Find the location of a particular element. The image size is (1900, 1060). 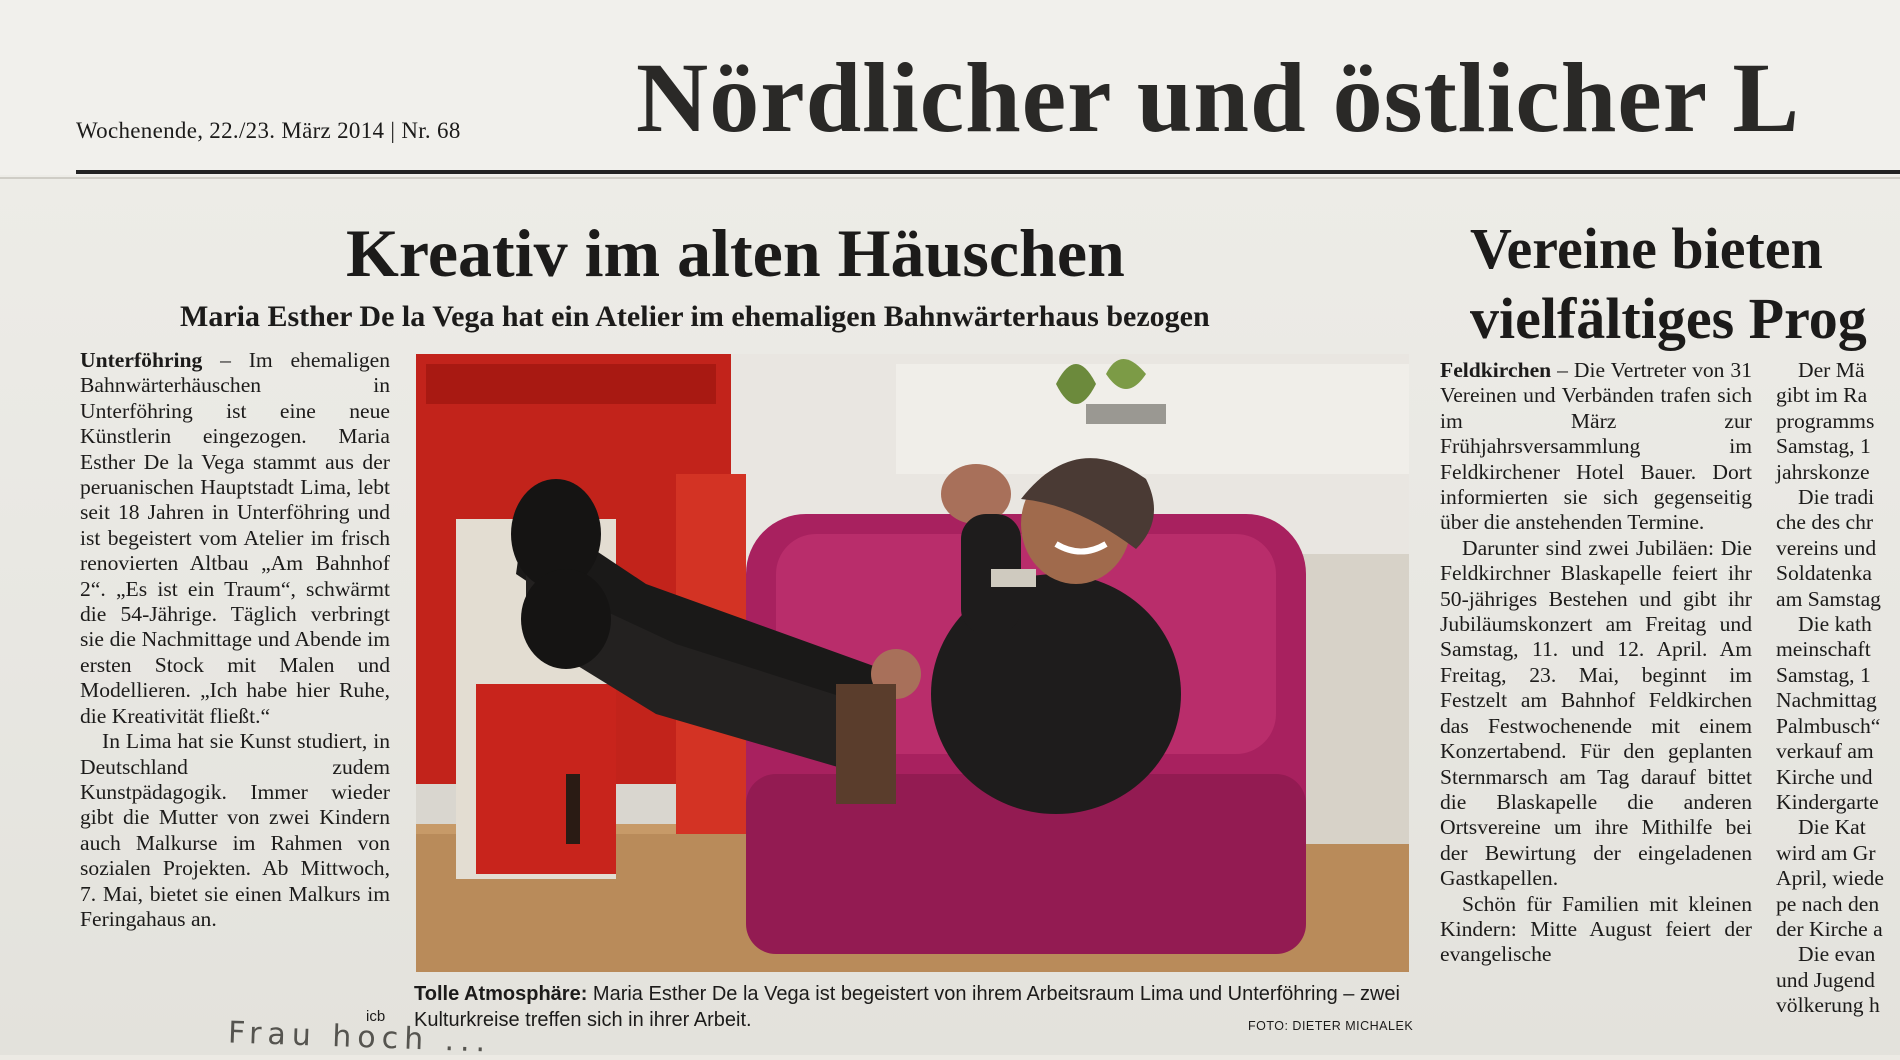

second-article-headline: Vereine bieten vielfältiges Prog is located at coordinates (1668, 284).